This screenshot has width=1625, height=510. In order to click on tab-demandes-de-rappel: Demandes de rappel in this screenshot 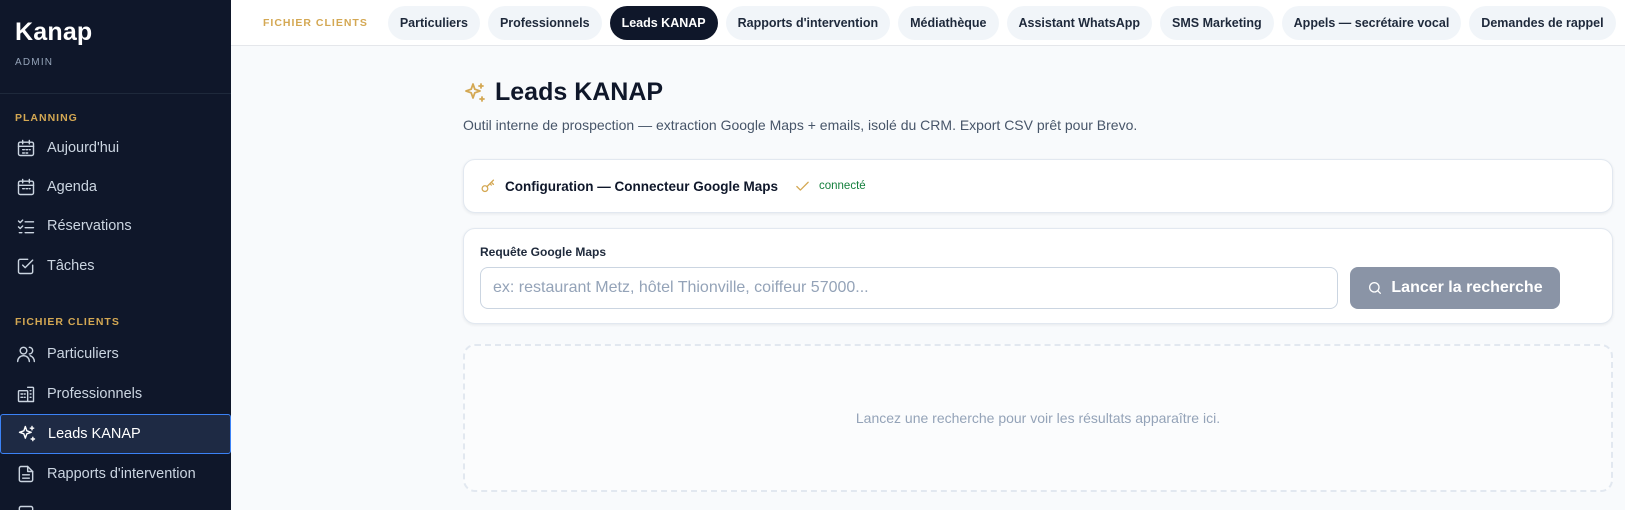, I will do `click(1542, 22)`.